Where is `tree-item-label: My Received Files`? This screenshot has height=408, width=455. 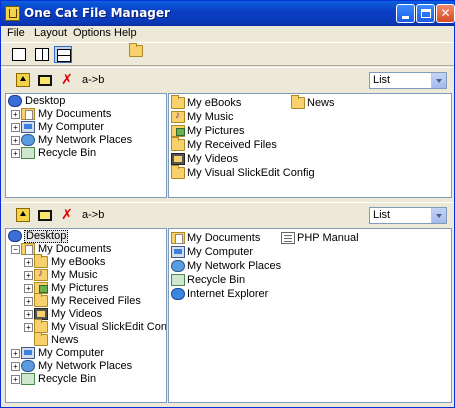 tree-item-label: My Received Files is located at coordinates (96, 301).